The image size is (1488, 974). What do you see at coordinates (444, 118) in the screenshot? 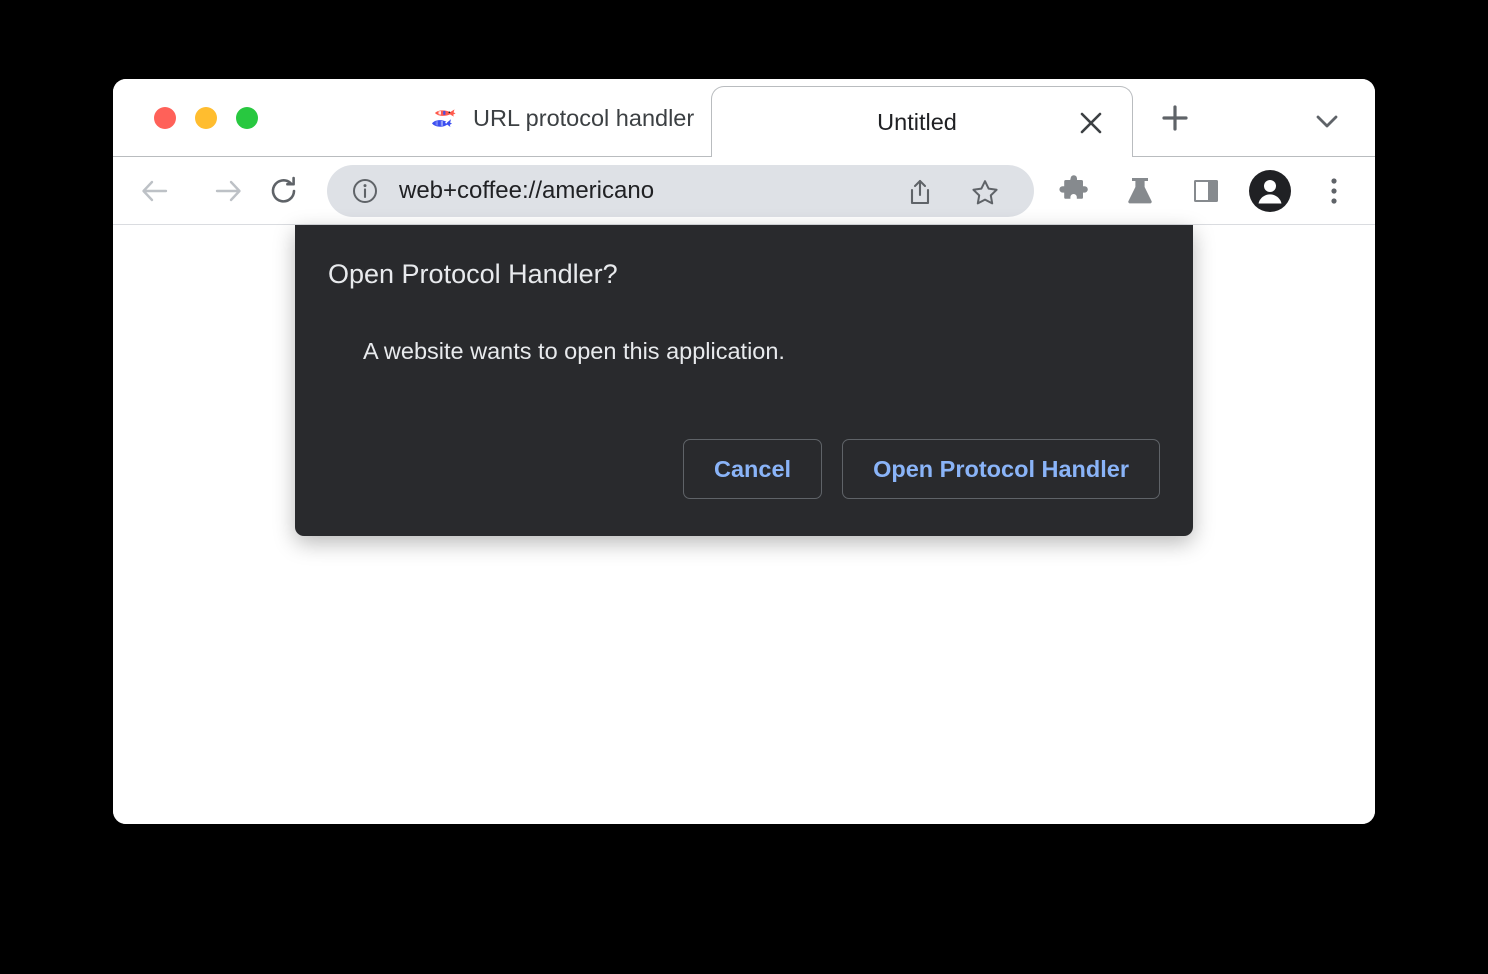
I see `tropical-fish-icon` at bounding box center [444, 118].